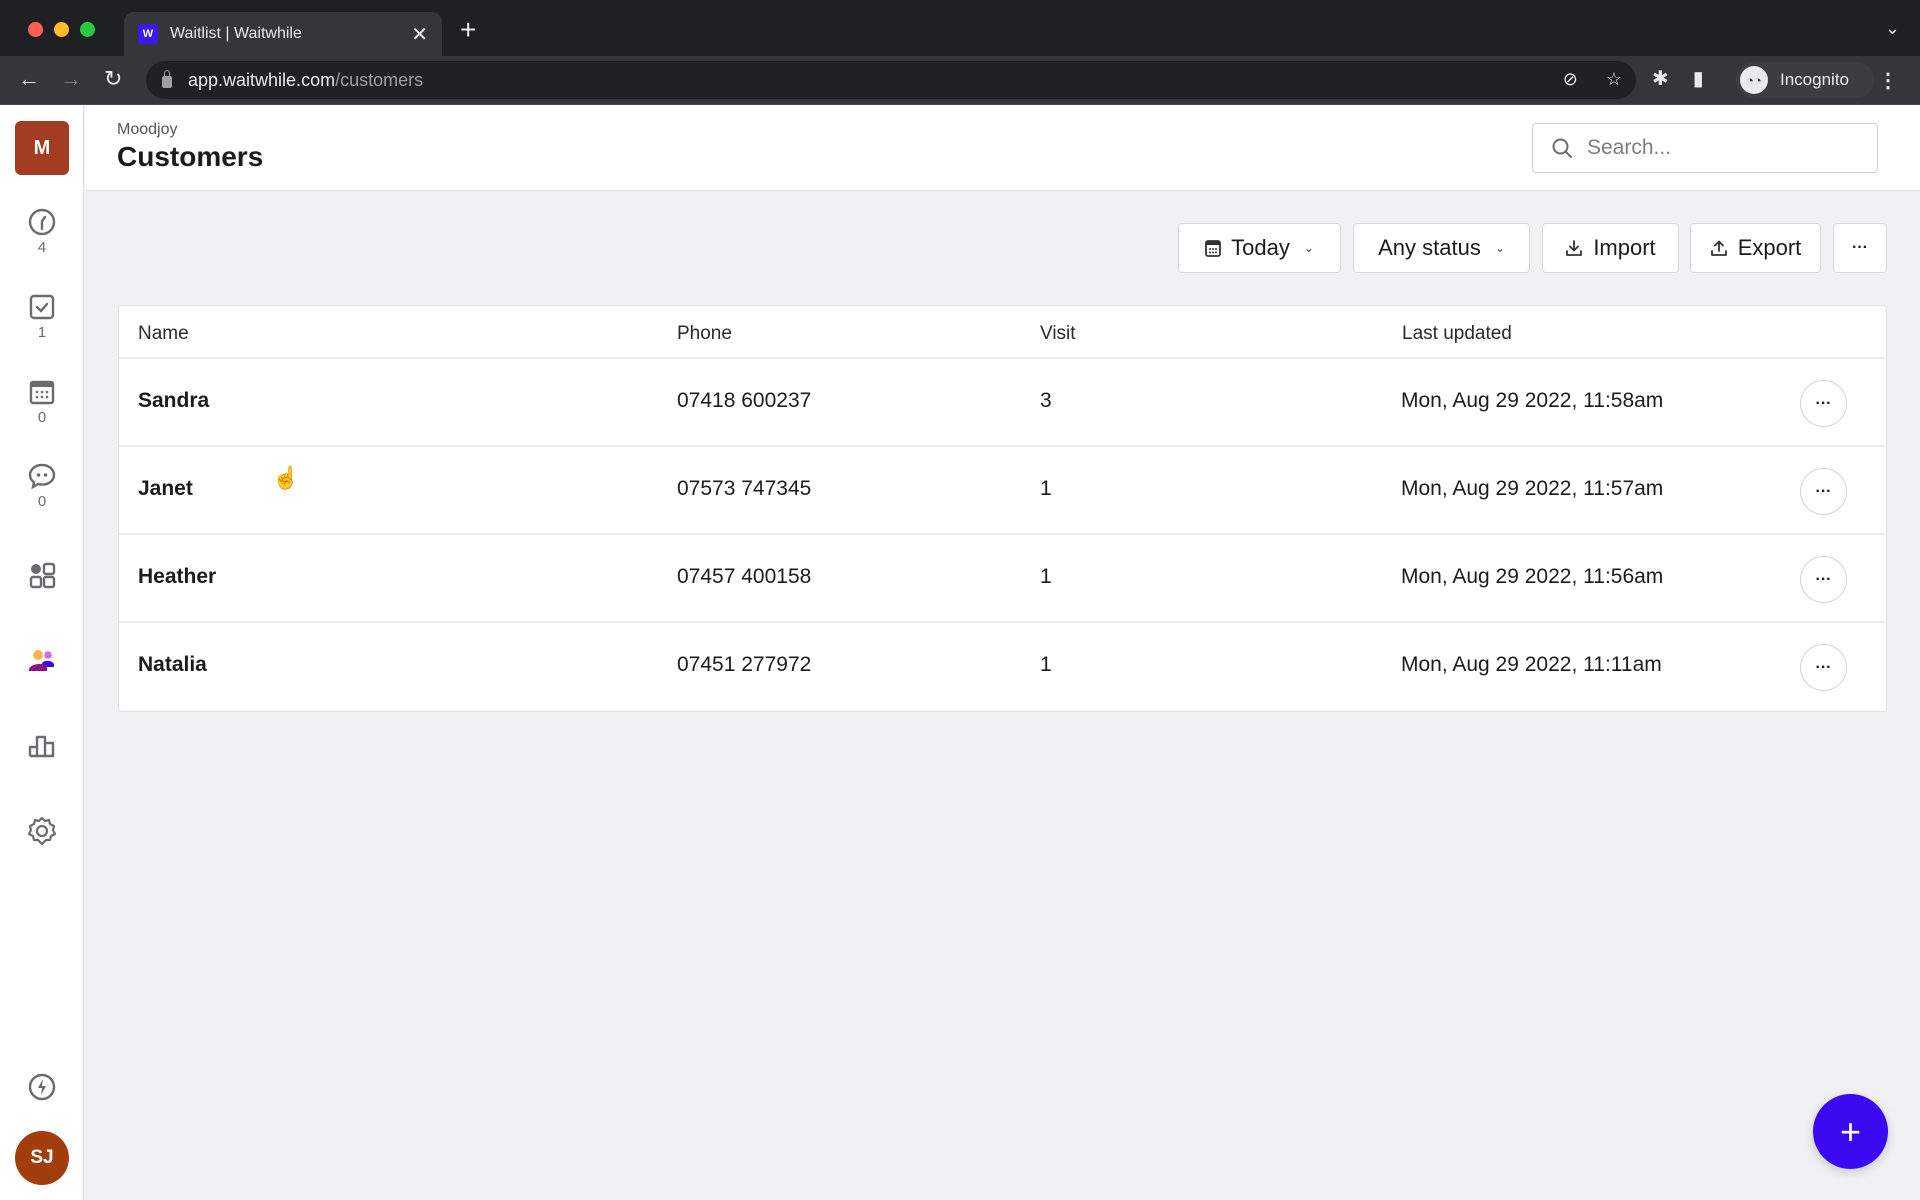 This screenshot has height=1200, width=1920. I want to click on extensions-puzzle-icon: ✱, so click(1660, 78).